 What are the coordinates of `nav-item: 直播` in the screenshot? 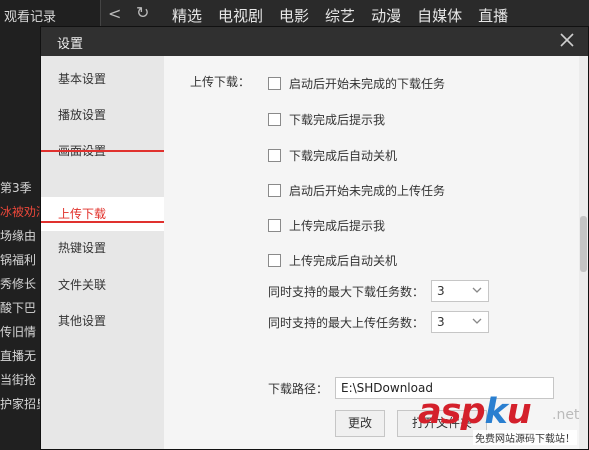 It's located at (493, 15).